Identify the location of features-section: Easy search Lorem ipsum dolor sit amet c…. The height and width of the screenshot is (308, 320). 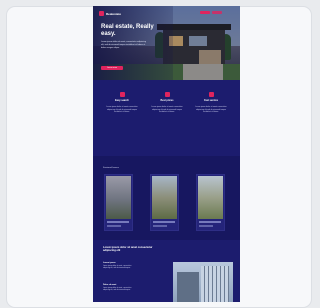
(166, 121).